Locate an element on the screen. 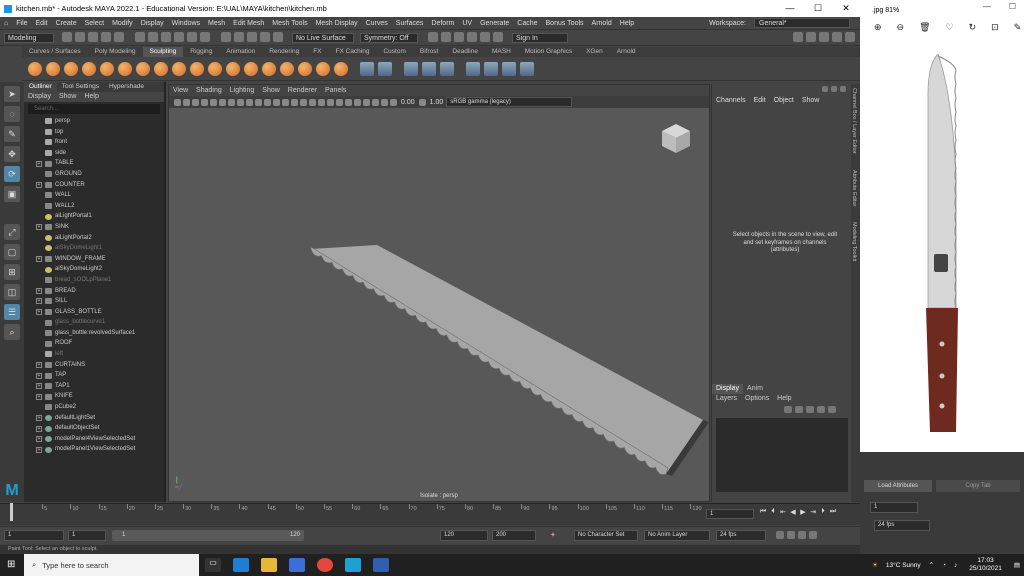 This screenshot has width=1024, height=576. undo-icon is located at coordinates (105, 36).